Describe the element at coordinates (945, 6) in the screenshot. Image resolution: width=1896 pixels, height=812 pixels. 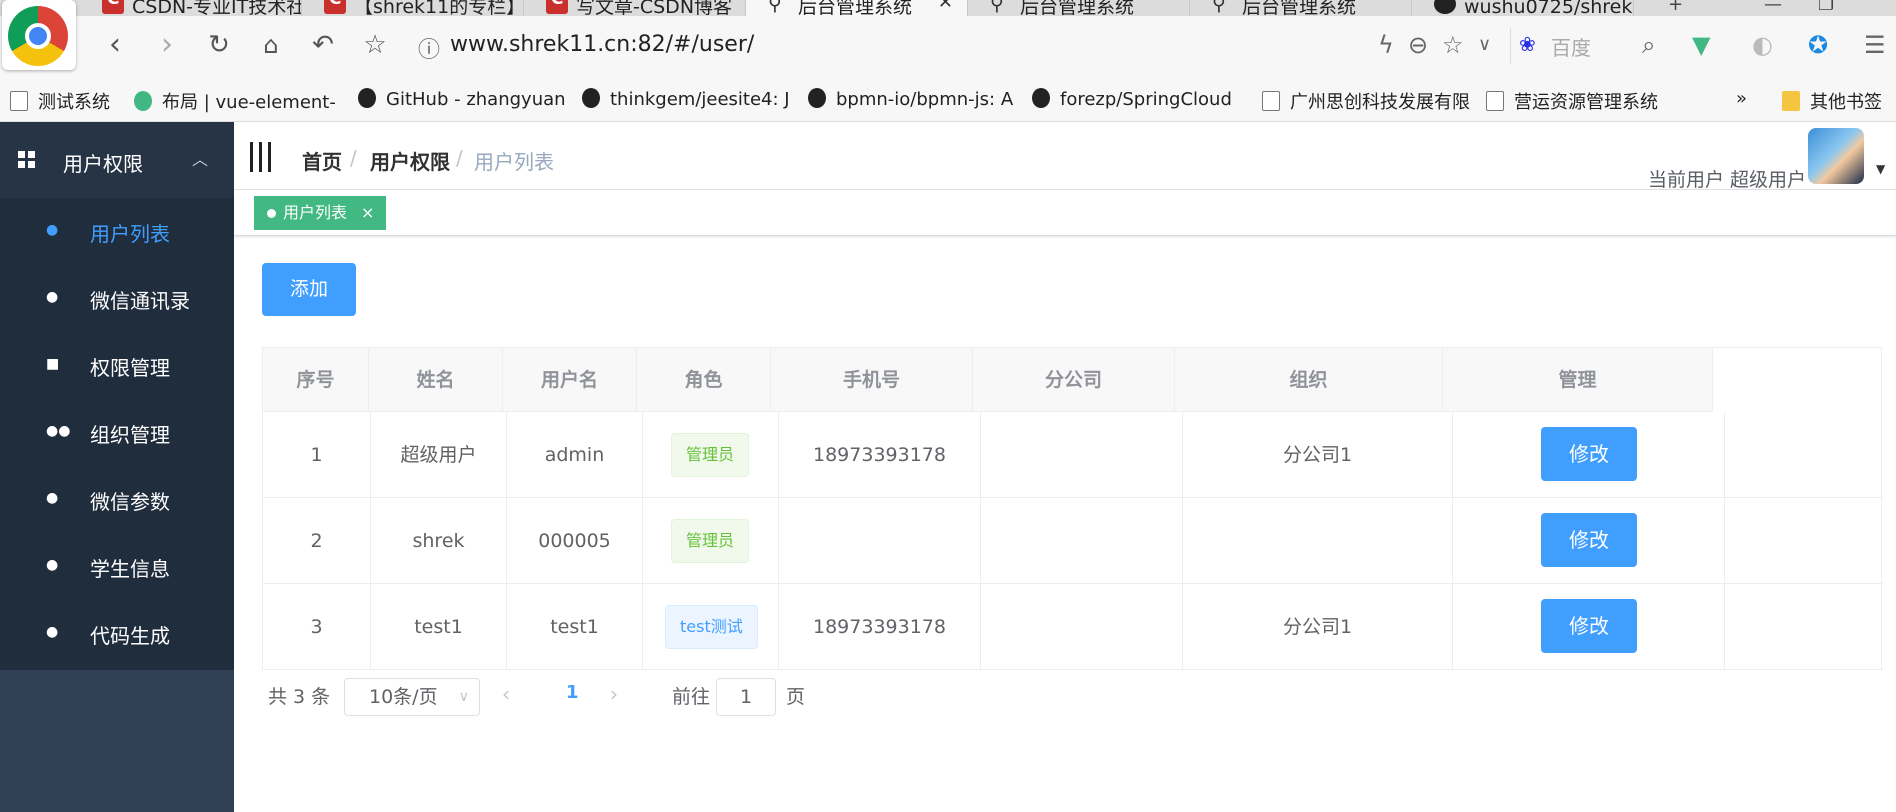
I see `close-tab-icon: ✕` at that location.